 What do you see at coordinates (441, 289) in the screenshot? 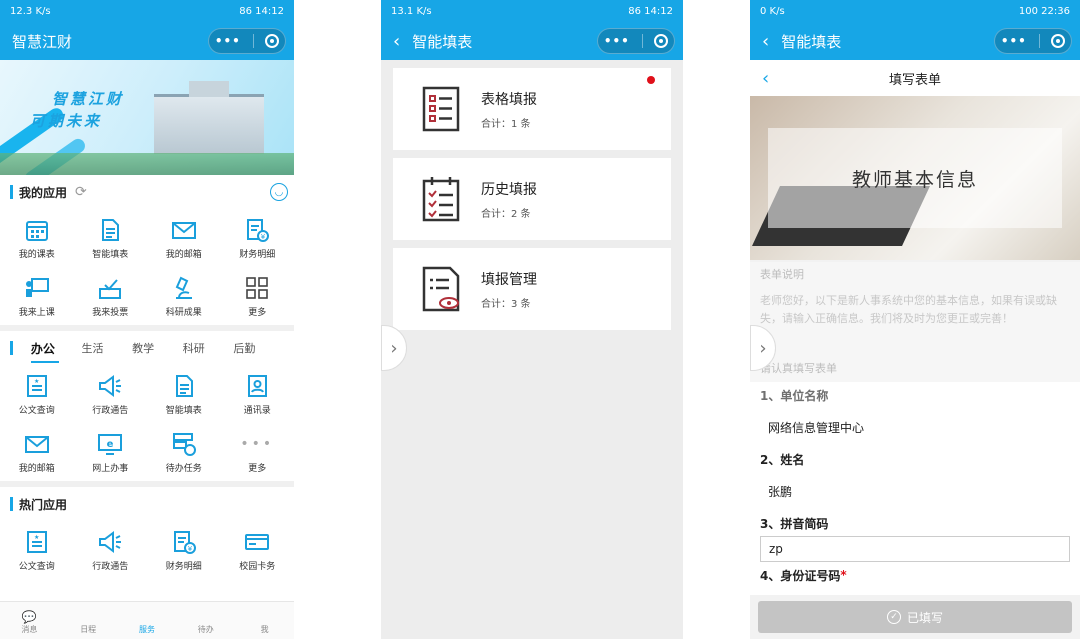
I see `document-view-icon` at bounding box center [441, 289].